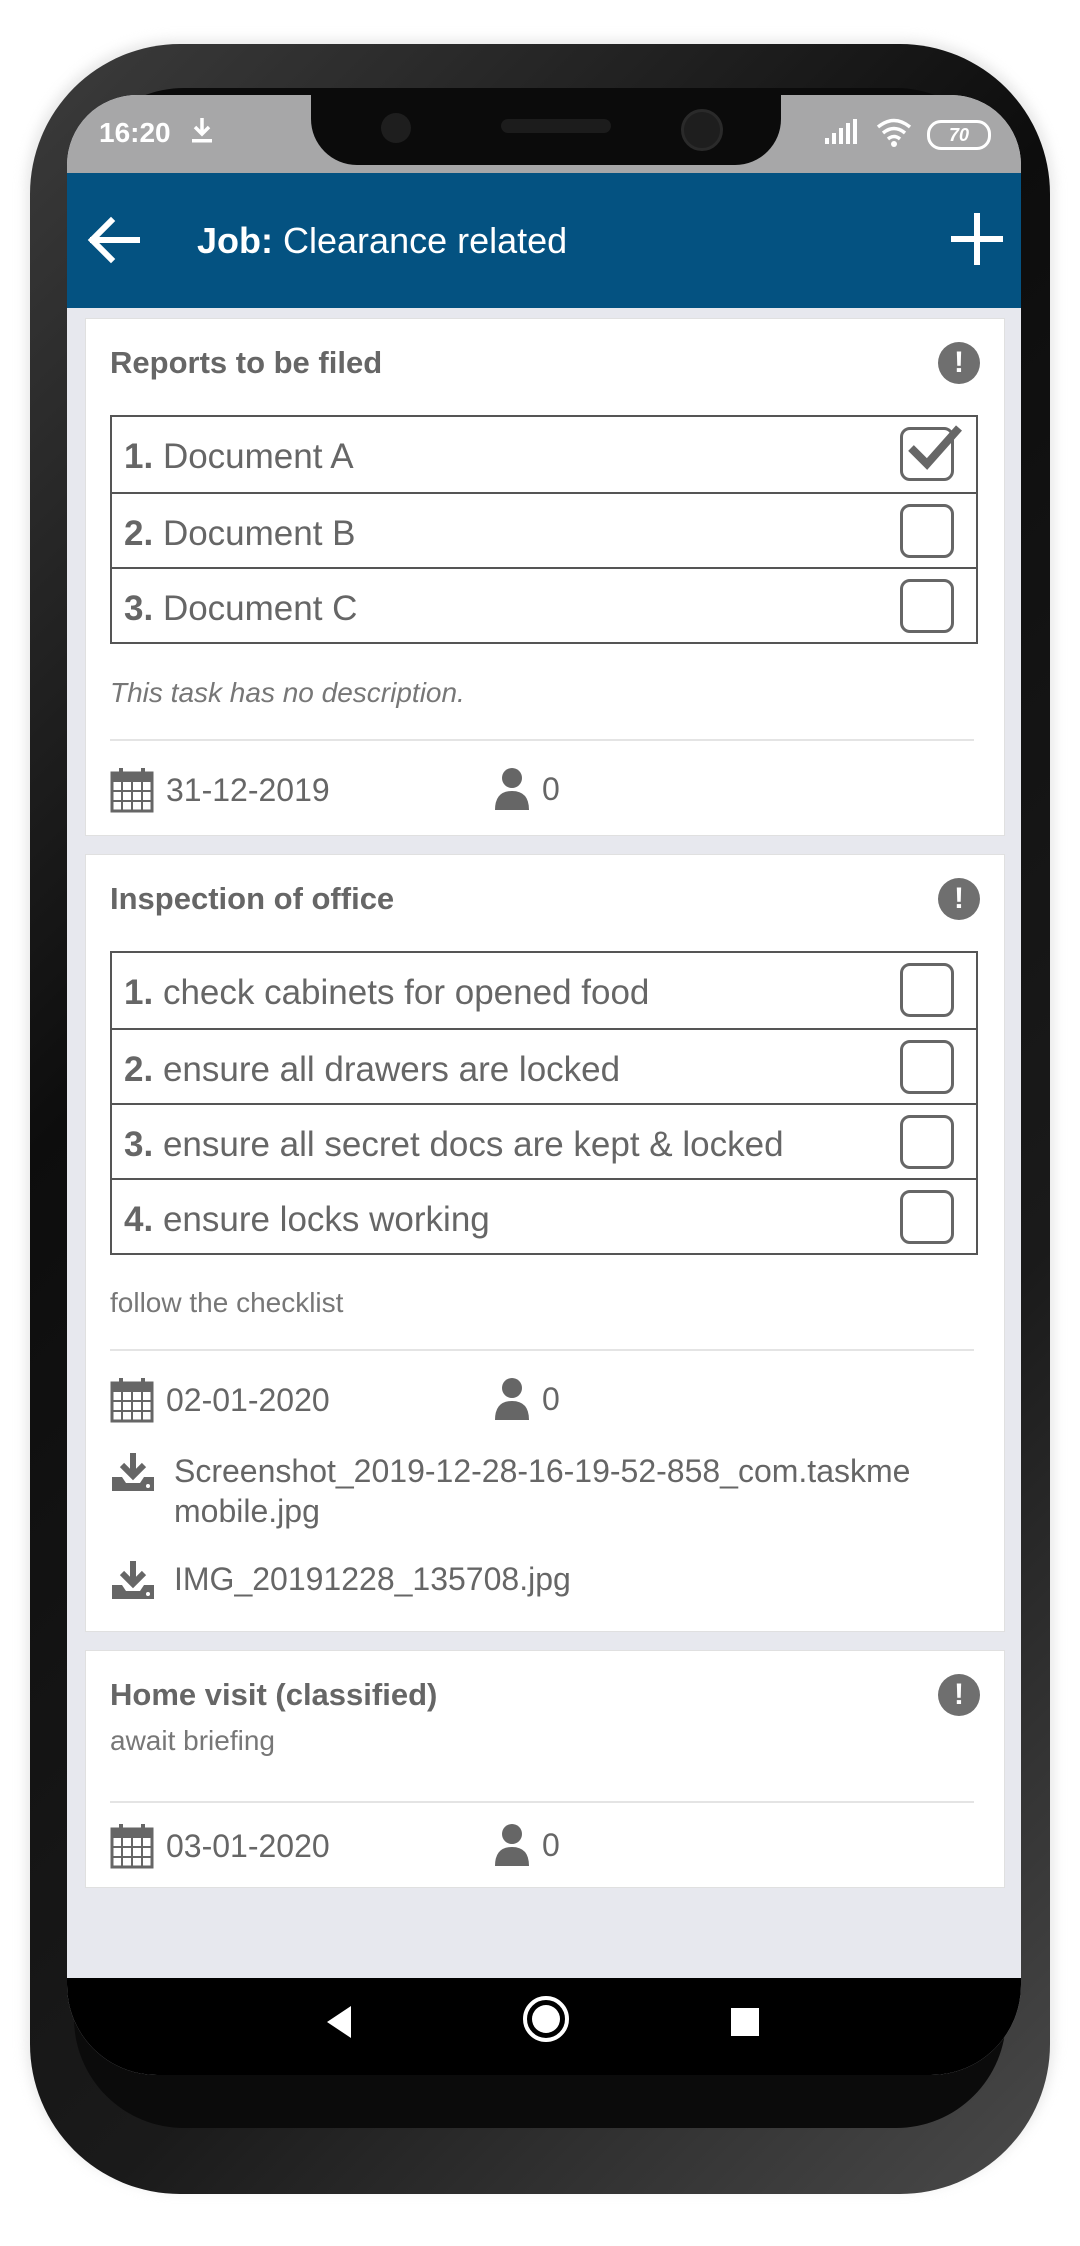 The image size is (1080, 2246). Describe the element at coordinates (260, 608) in the screenshot. I see `item-label: Document C` at that location.